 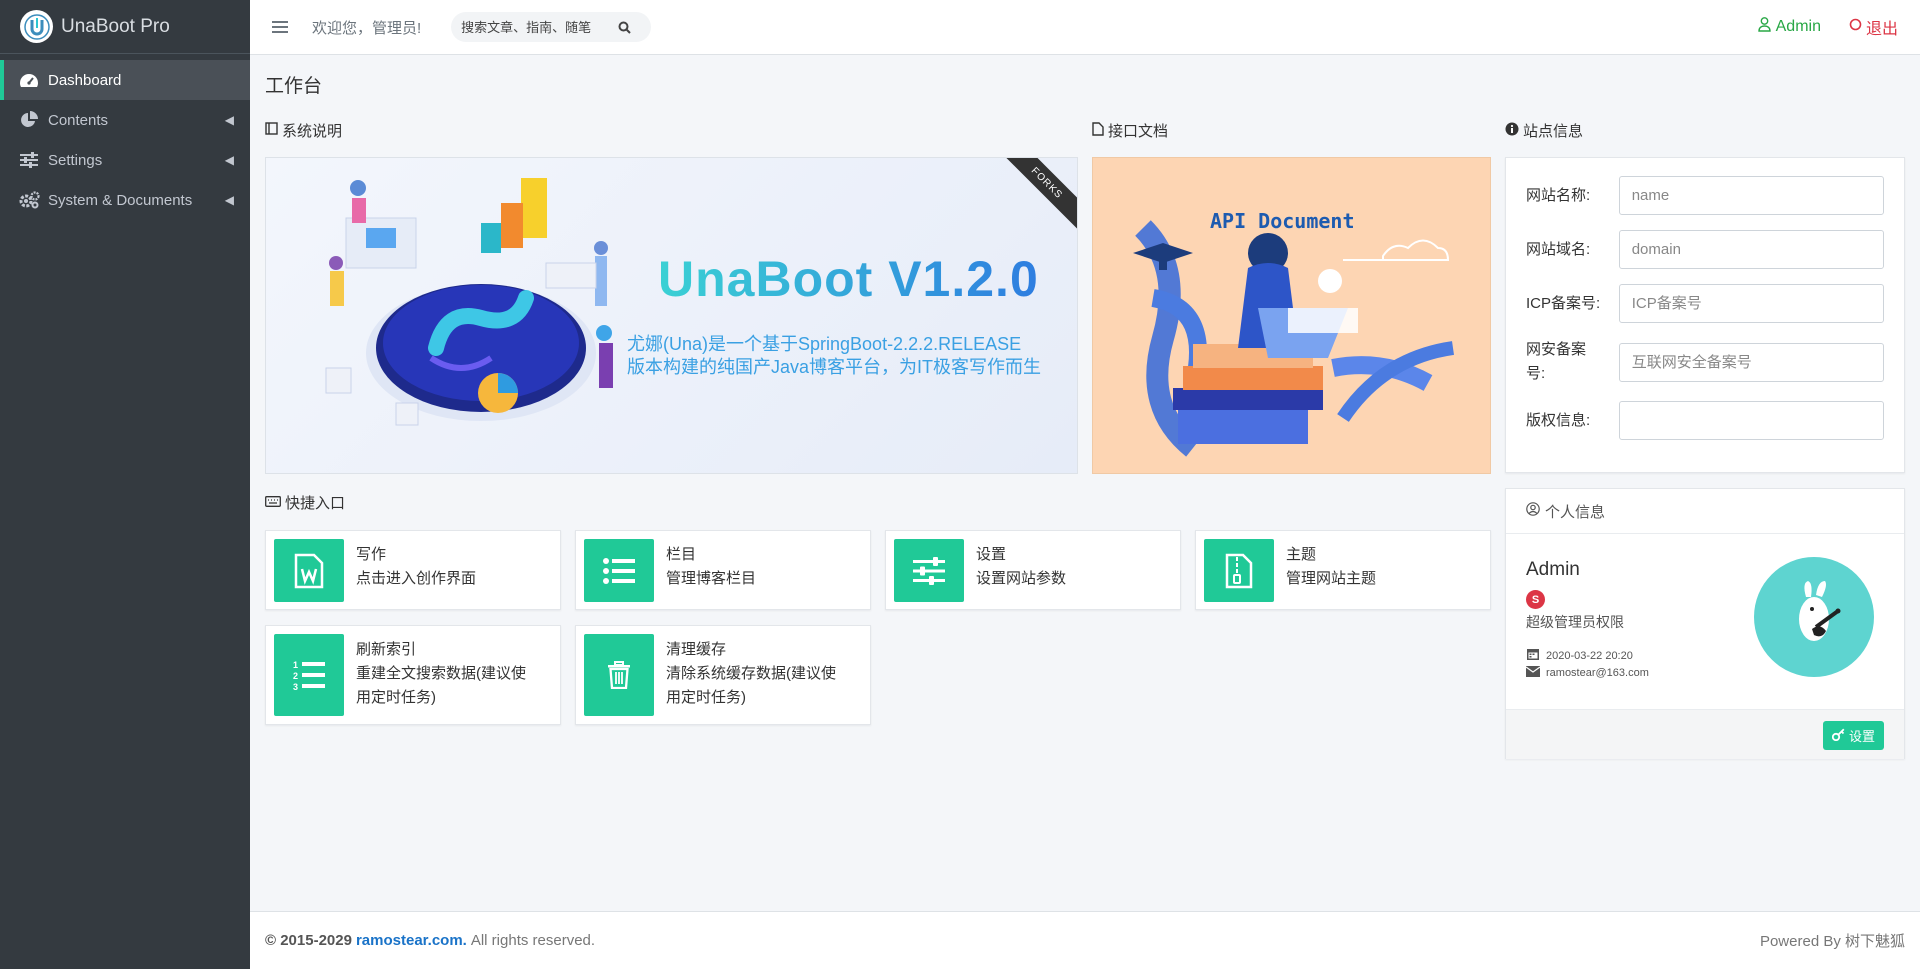 What do you see at coordinates (1294, 338) in the screenshot?
I see `api-illustration` at bounding box center [1294, 338].